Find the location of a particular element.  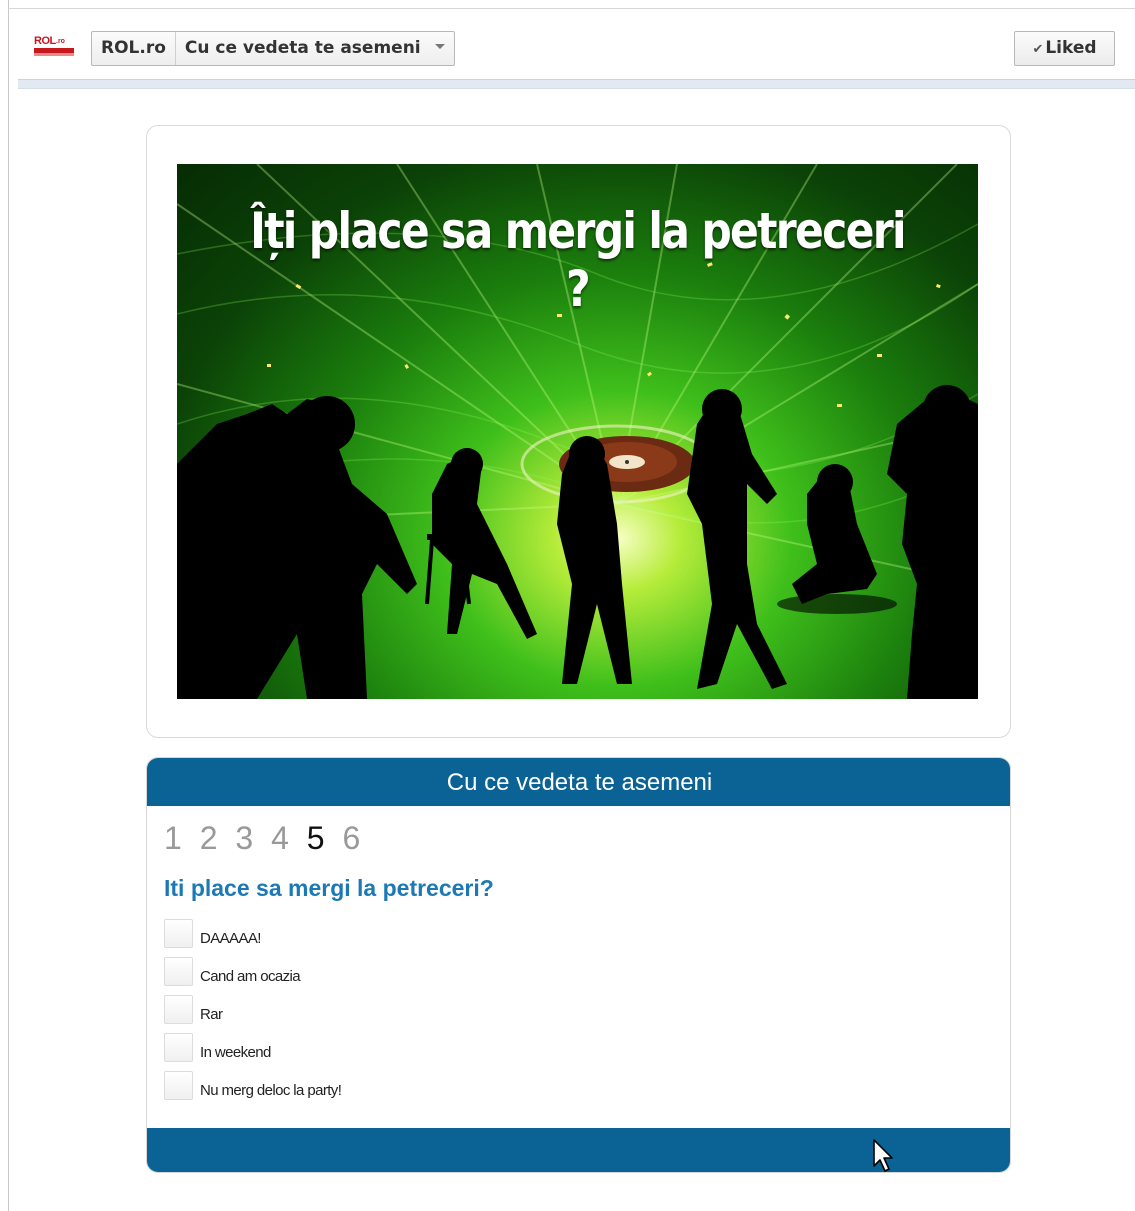

app-dropdown: Cu ce vedeta te asemeni is located at coordinates (315, 48).